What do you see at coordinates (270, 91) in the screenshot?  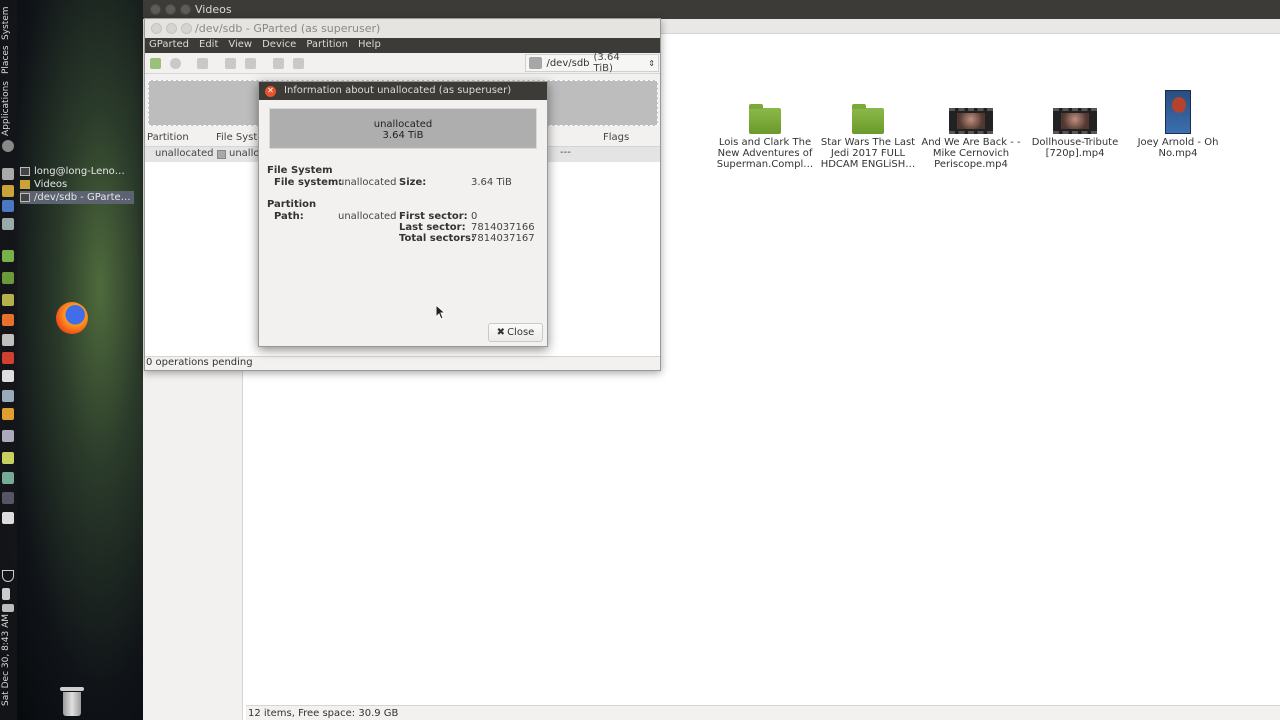 I see `close-icon: ✕` at bounding box center [270, 91].